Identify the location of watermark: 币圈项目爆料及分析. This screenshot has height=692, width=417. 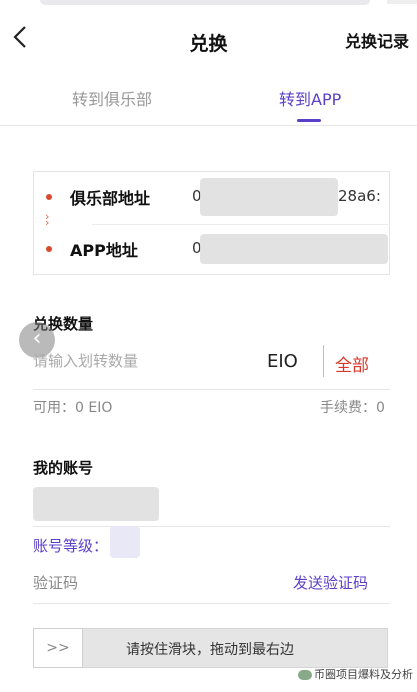
(355, 674).